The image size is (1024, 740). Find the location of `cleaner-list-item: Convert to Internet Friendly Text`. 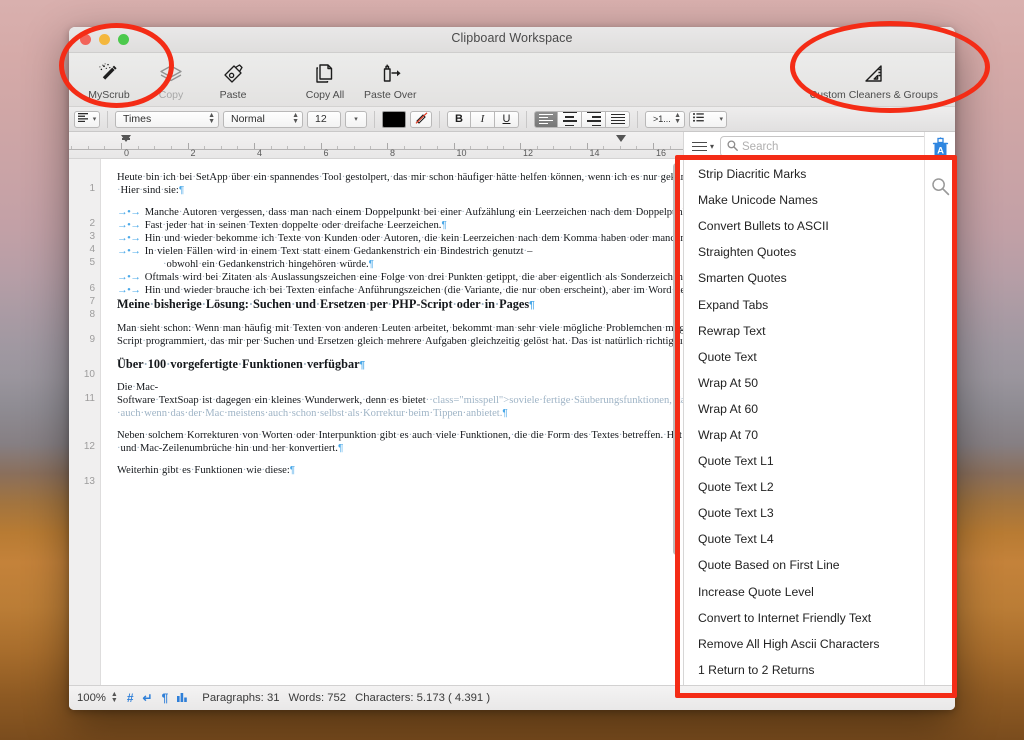

cleaner-list-item: Convert to Internet Friendly Text is located at coordinates (819, 618).